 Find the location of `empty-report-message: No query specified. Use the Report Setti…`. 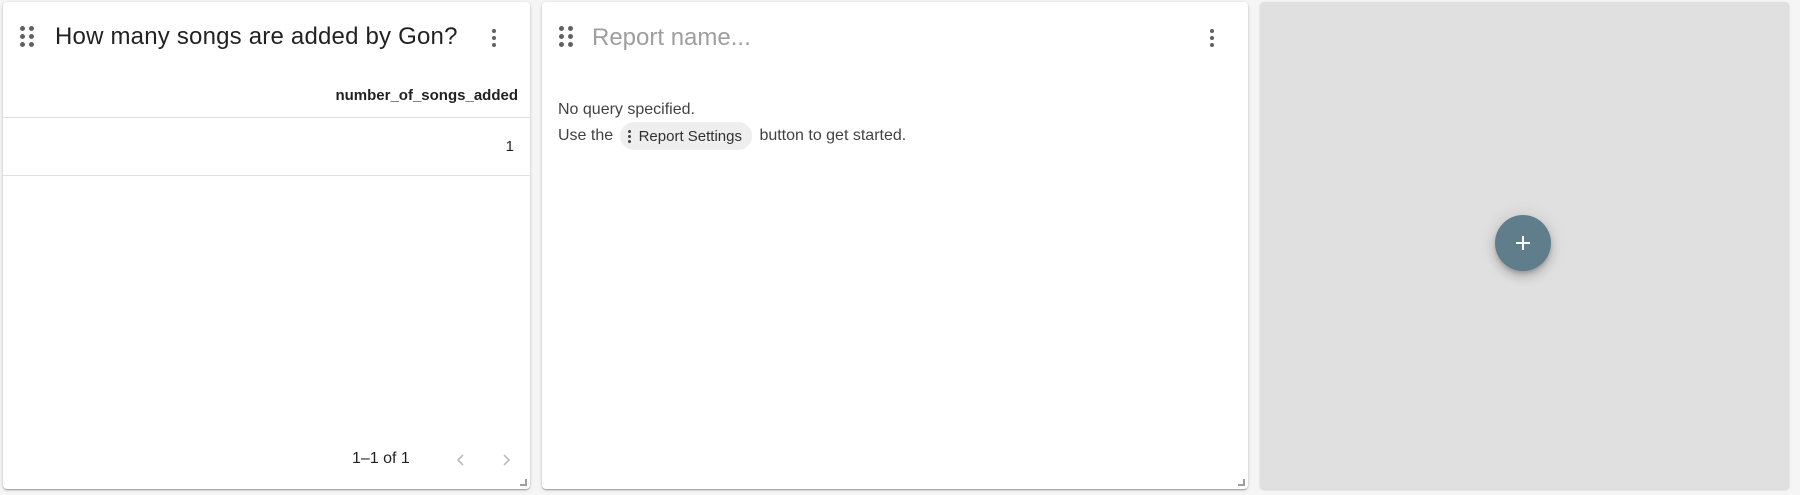

empty-report-message: No query specified. Use the Report Setti… is located at coordinates (732, 123).